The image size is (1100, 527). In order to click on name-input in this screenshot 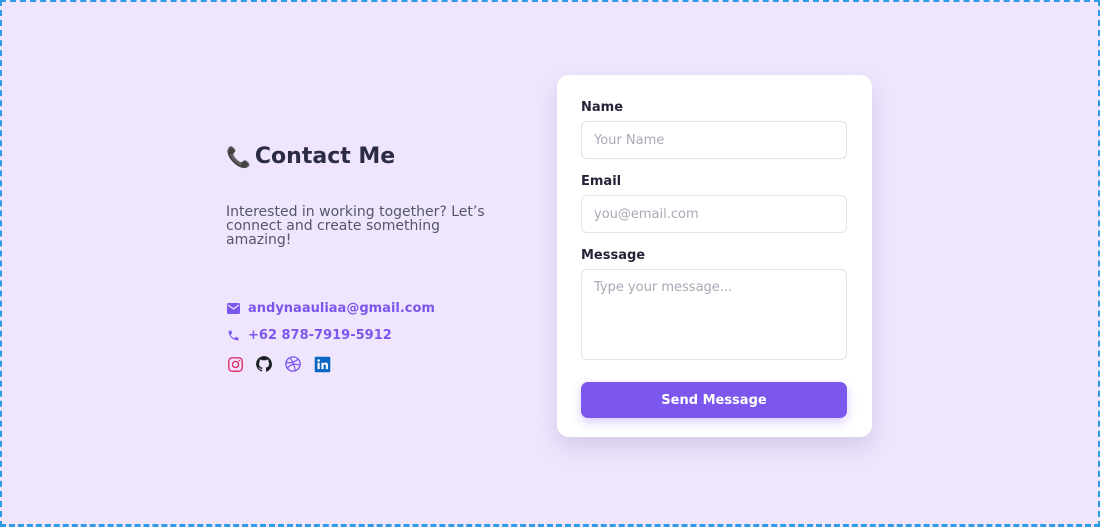, I will do `click(714, 140)`.